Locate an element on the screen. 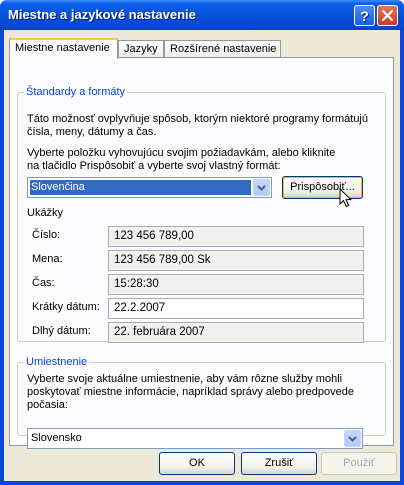 The height and width of the screenshot is (485, 404). tab-label: Rozšírené nastavenie is located at coordinates (223, 49).